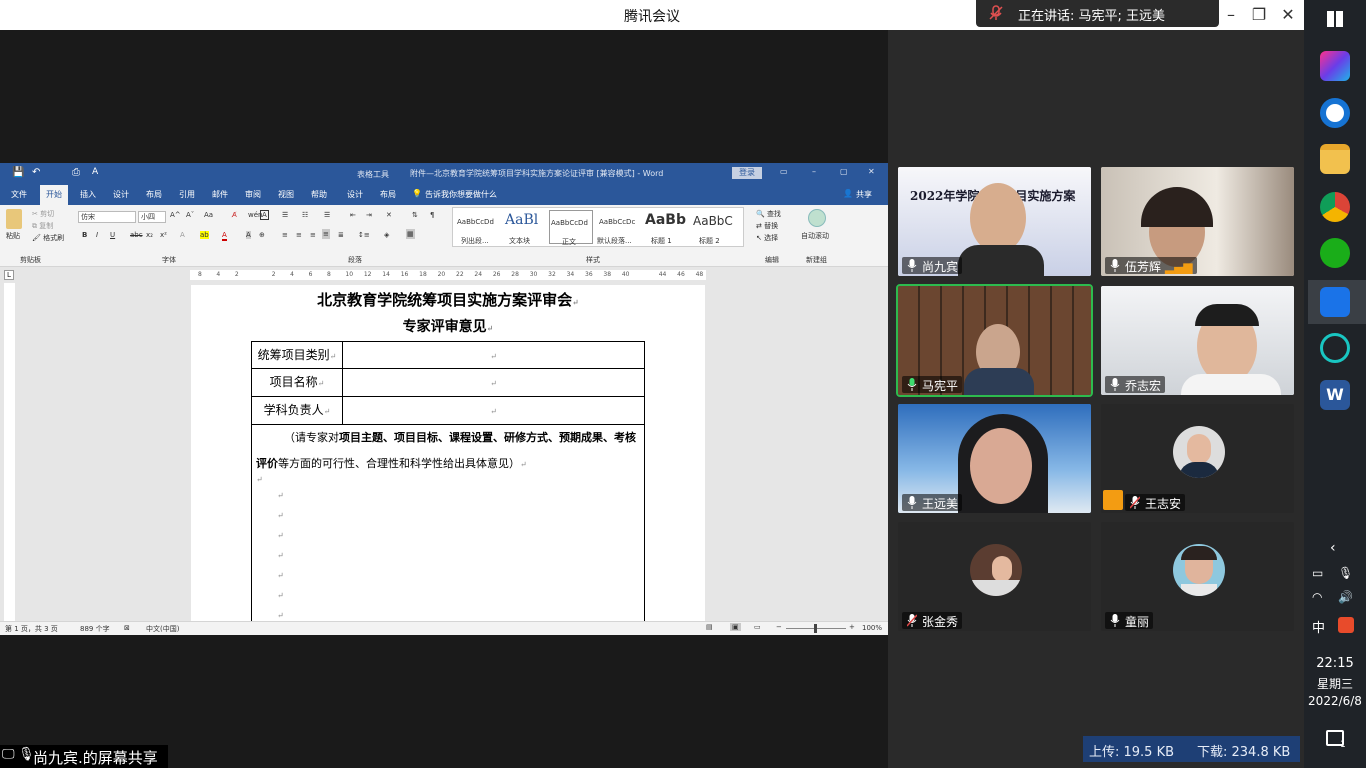  I want to click on battery-icon: ▭, so click(1317, 573).